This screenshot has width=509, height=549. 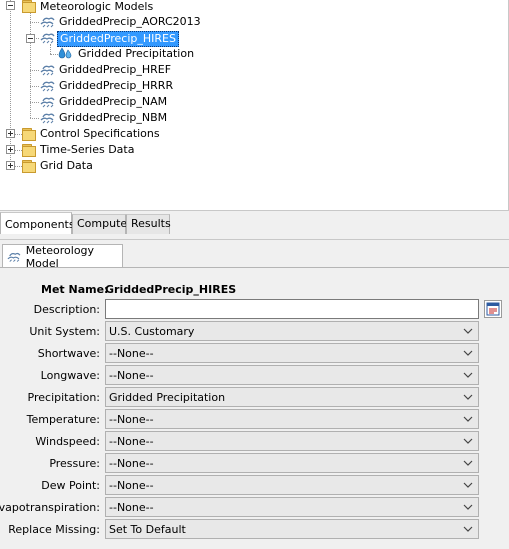 What do you see at coordinates (54, 529) in the screenshot?
I see `field-label: Replace Missing:` at bounding box center [54, 529].